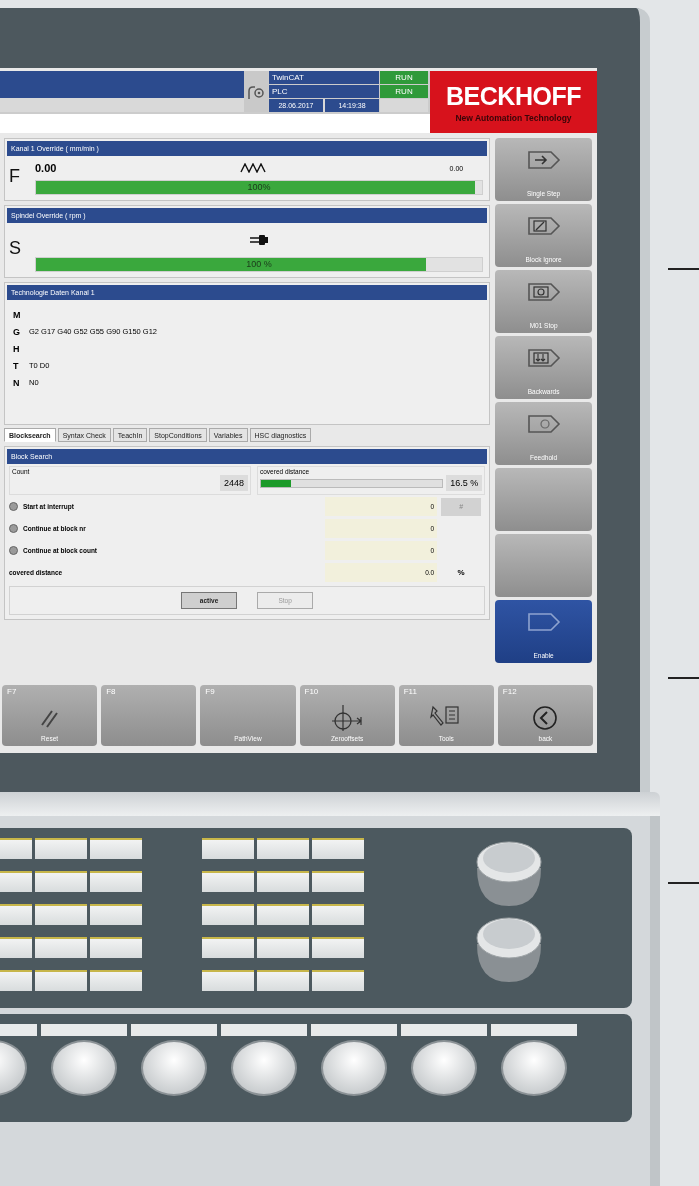  Describe the element at coordinates (15, 176) in the screenshot. I see `axis-letter: F` at that location.